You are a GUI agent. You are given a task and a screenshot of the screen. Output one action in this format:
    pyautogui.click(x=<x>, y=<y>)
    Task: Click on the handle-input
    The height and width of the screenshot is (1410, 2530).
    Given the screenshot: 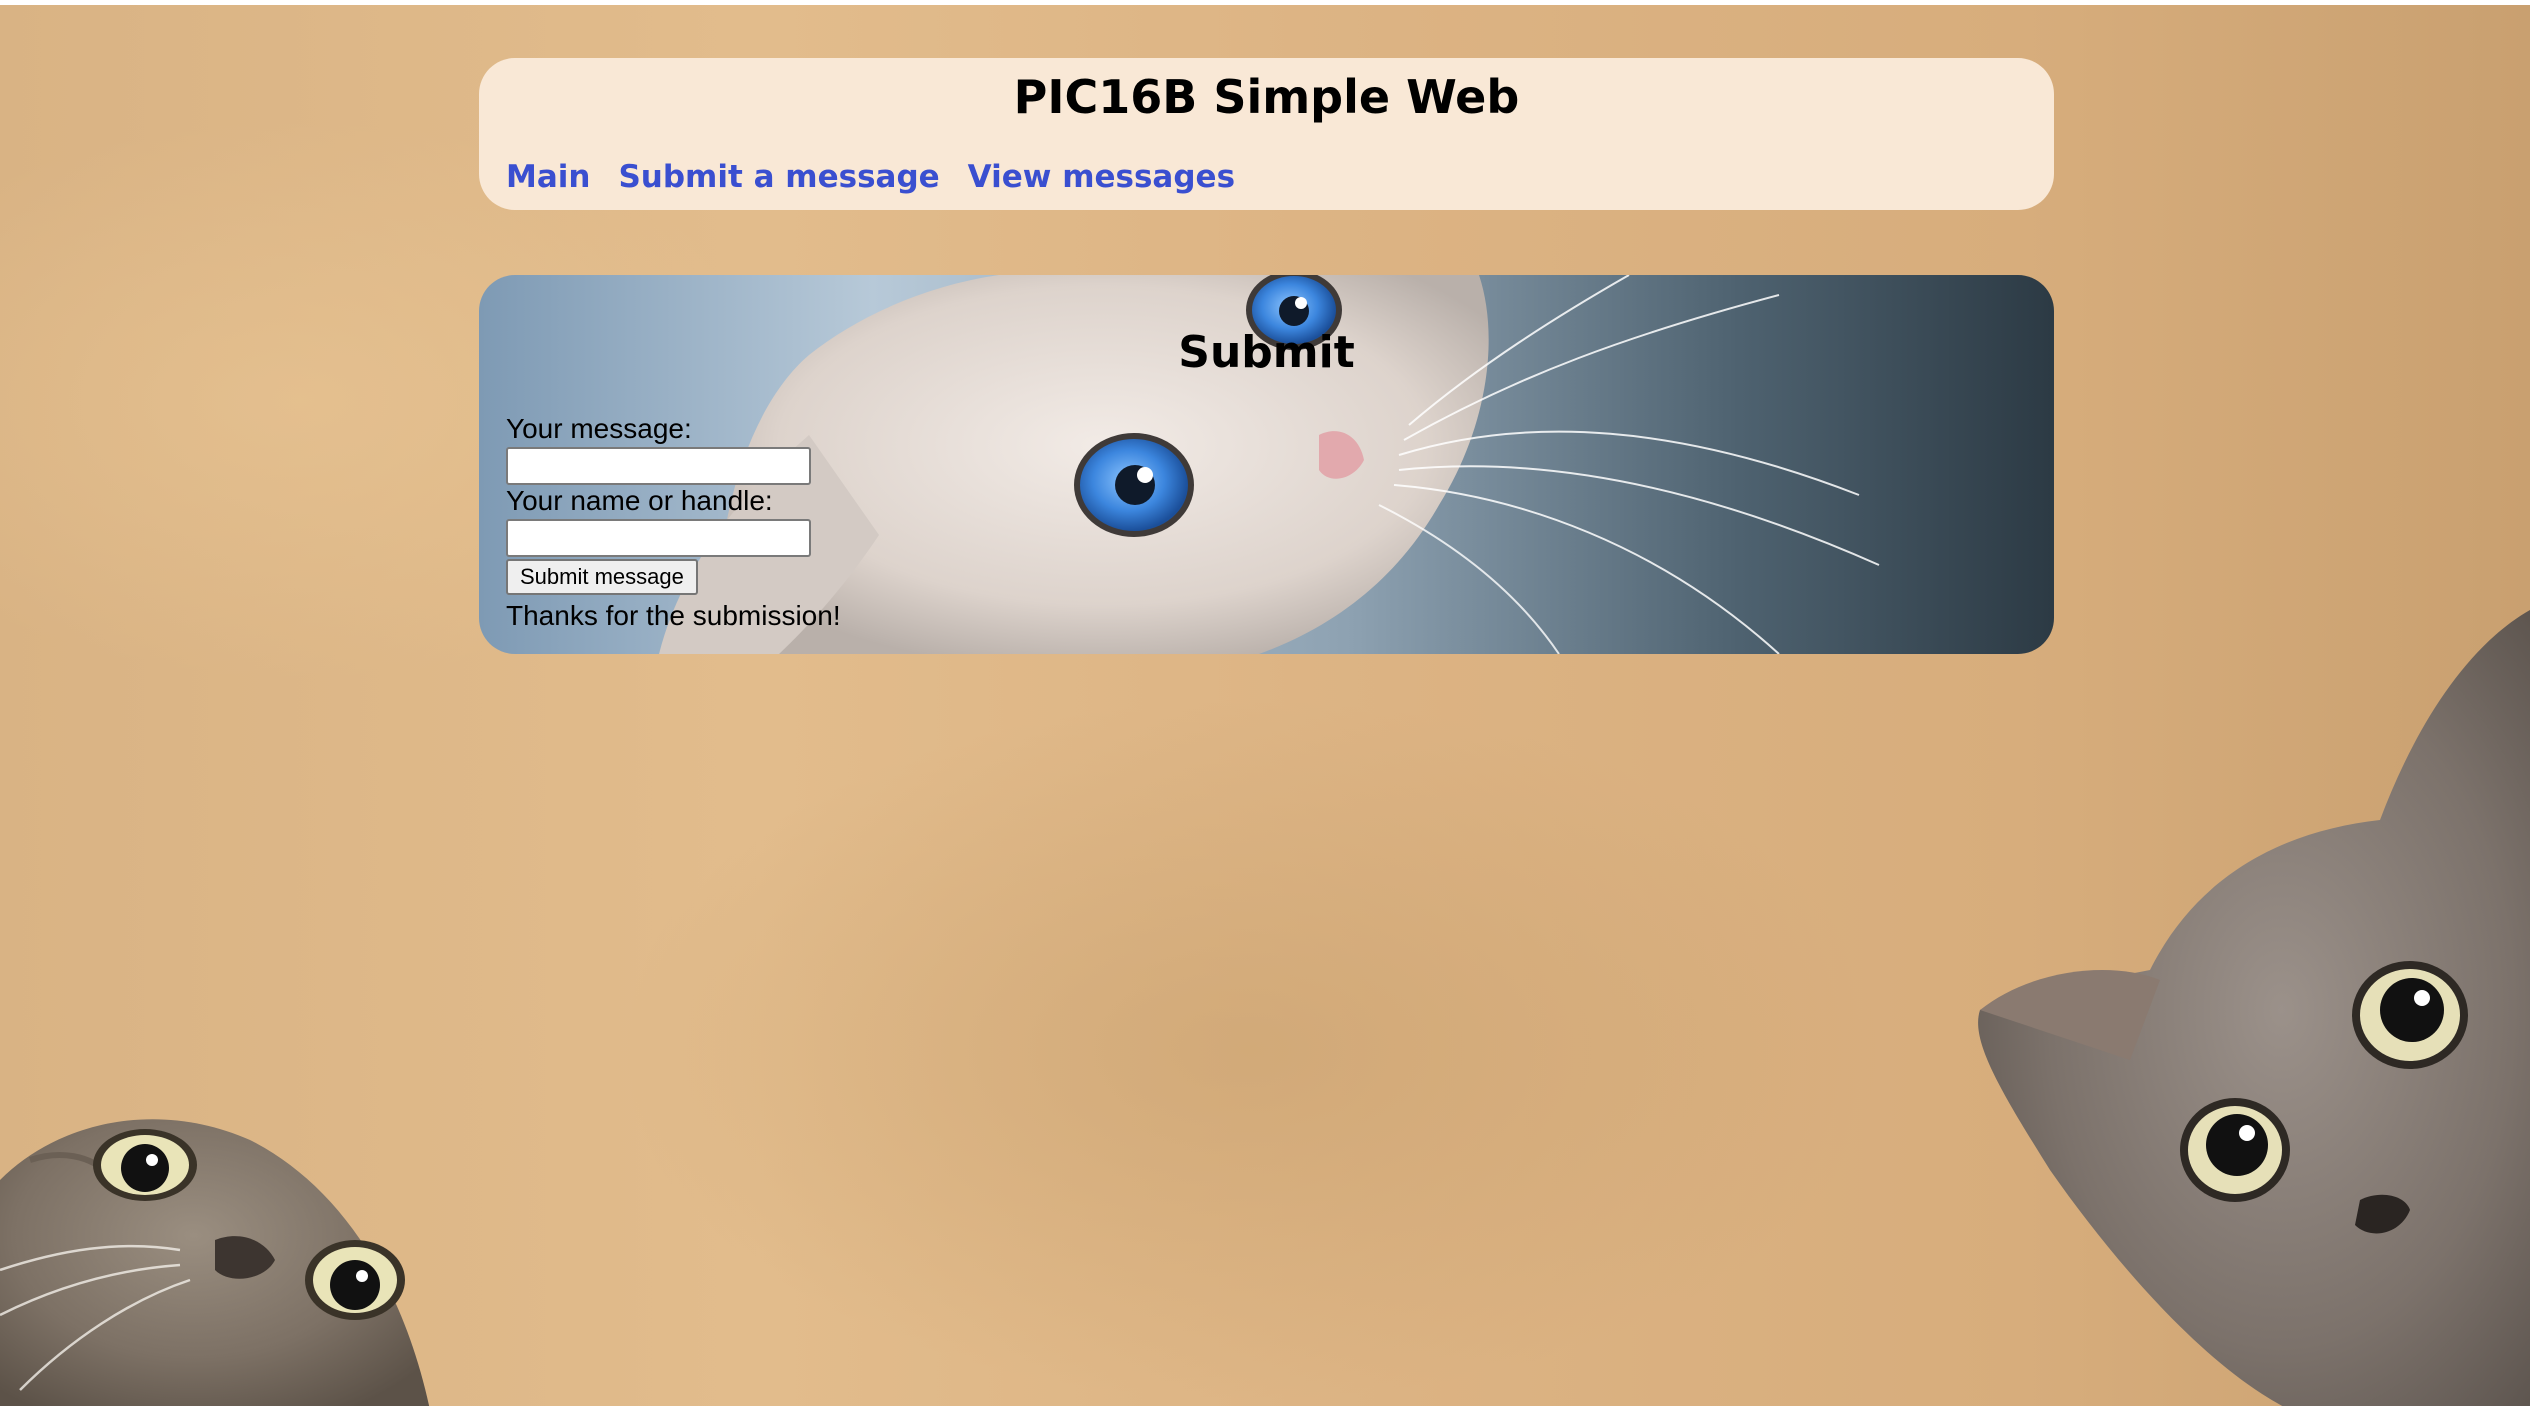 What is the action you would take?
    pyautogui.click(x=658, y=538)
    